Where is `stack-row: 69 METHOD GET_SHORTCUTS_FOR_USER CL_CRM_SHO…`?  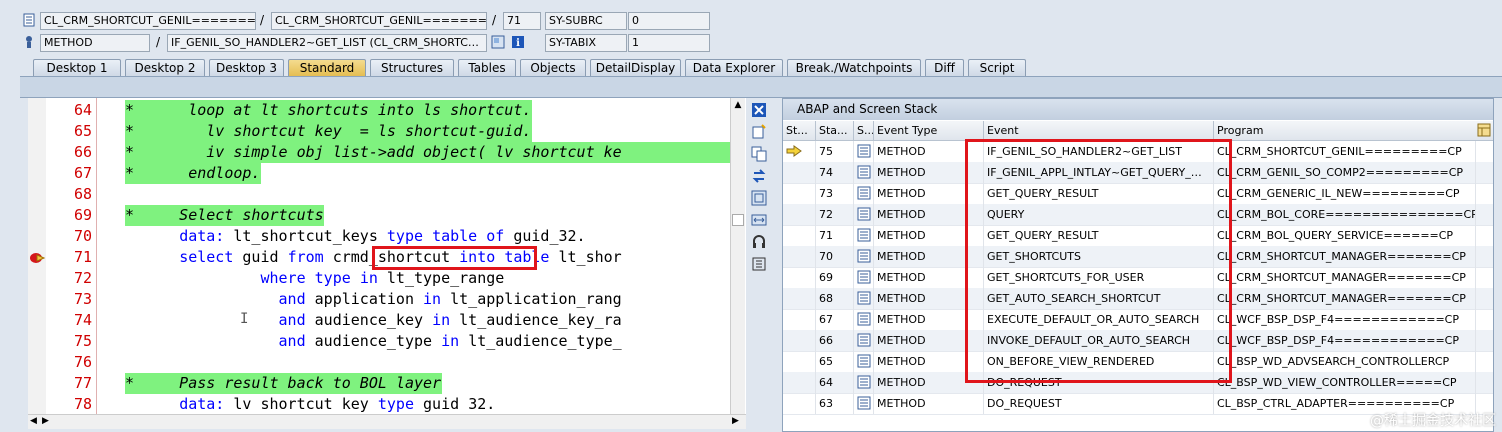 stack-row: 69 METHOD GET_SHORTCUTS_FOR_USER CL_CRM_SHO… is located at coordinates (1138, 278).